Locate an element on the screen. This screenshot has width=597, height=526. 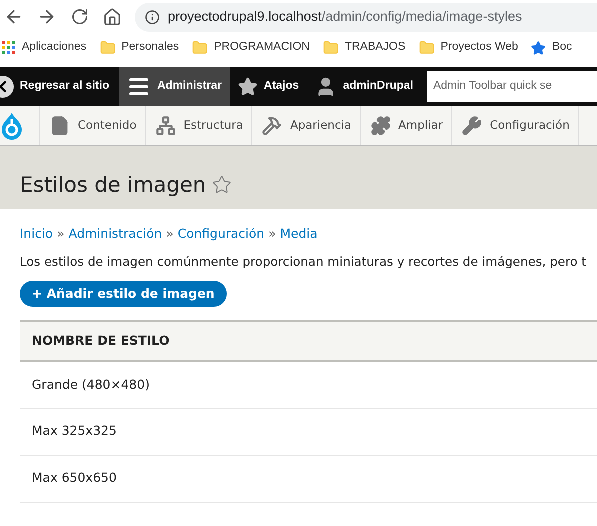
url-text: proyectodrupal9.localhost/admin/config/media/image-styles is located at coordinates (345, 17).